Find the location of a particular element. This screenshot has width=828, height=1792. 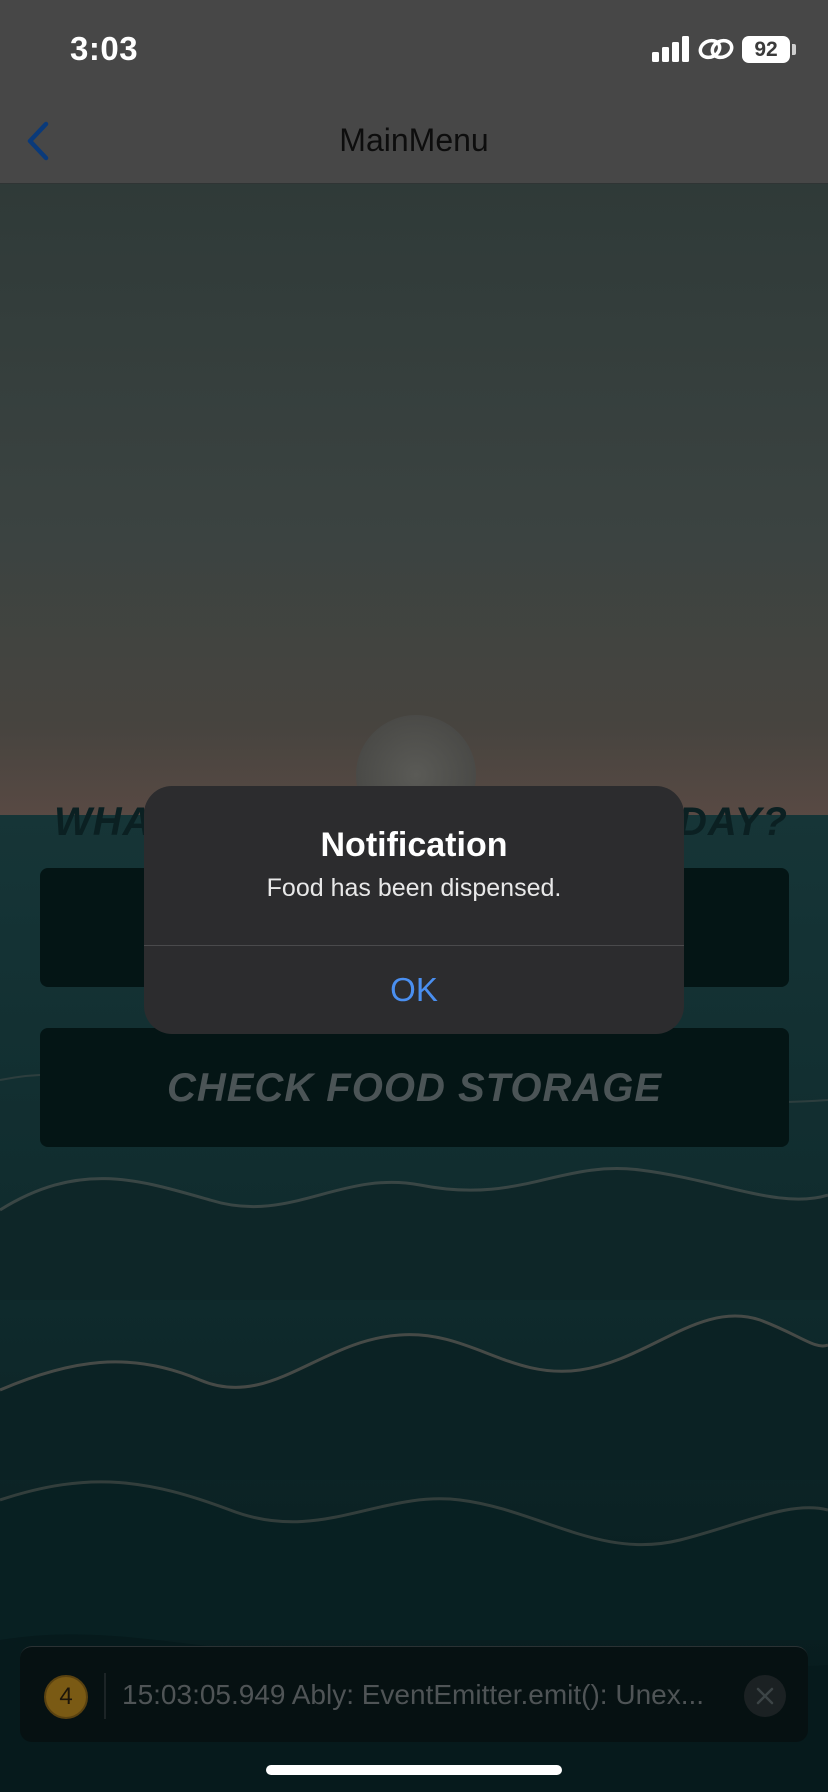

log-divider is located at coordinates (105, 1696).